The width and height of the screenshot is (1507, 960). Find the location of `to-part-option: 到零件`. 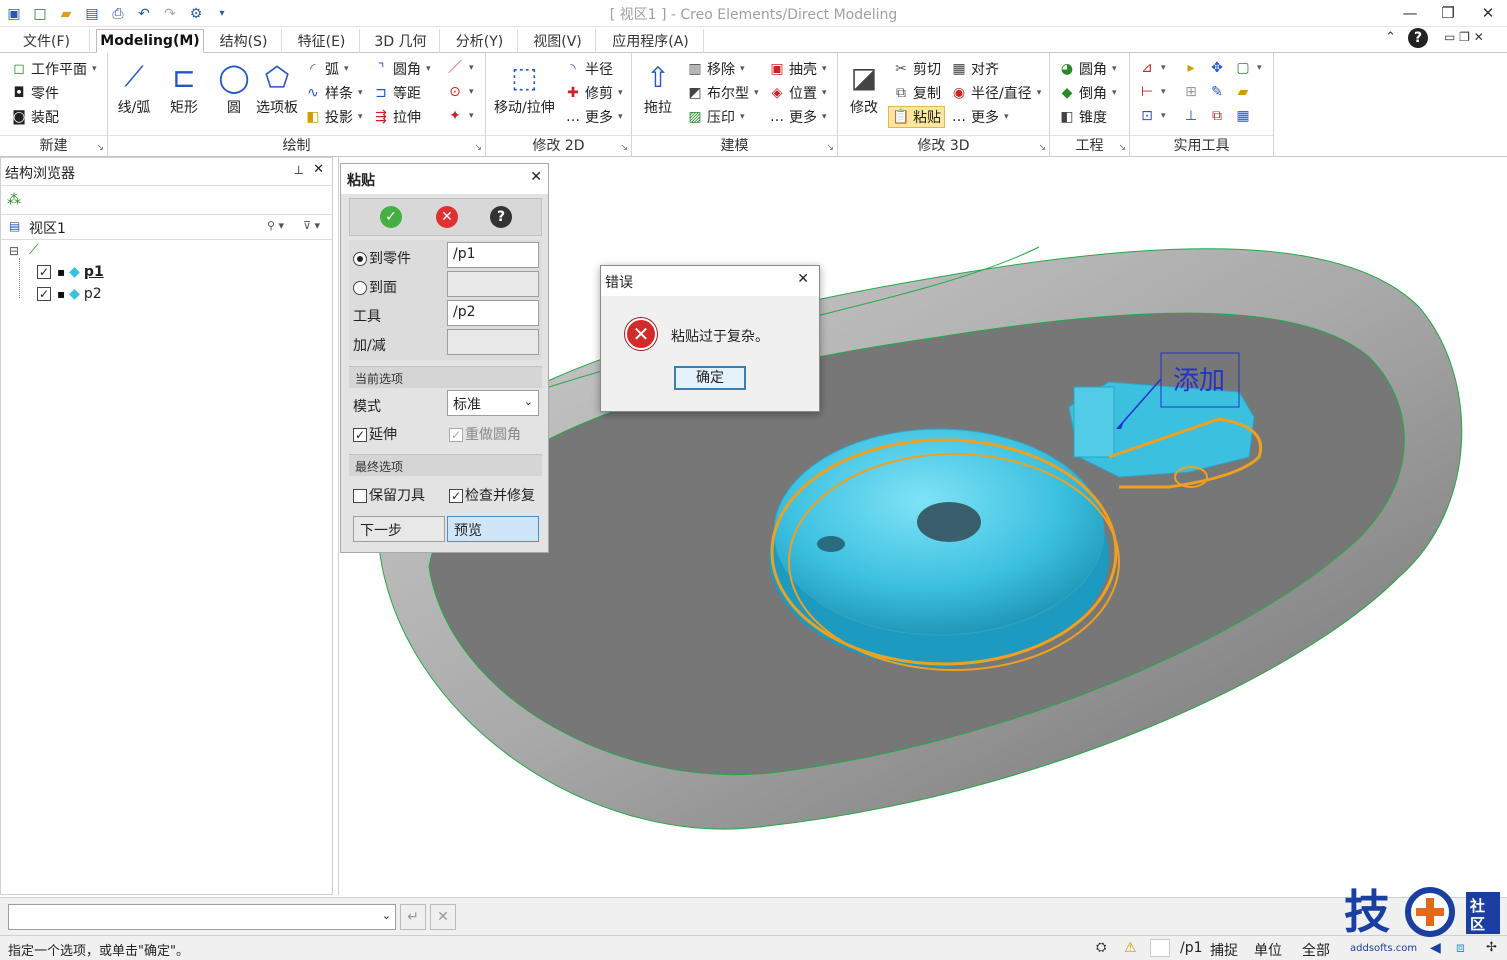

to-part-option: 到零件 is located at coordinates (382, 258).